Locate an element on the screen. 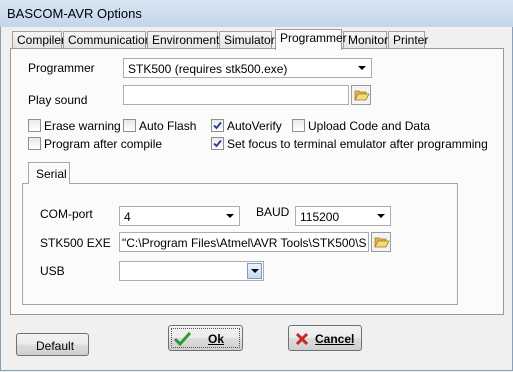  stk500-exe-label: STK500 EXE is located at coordinates (75, 243).